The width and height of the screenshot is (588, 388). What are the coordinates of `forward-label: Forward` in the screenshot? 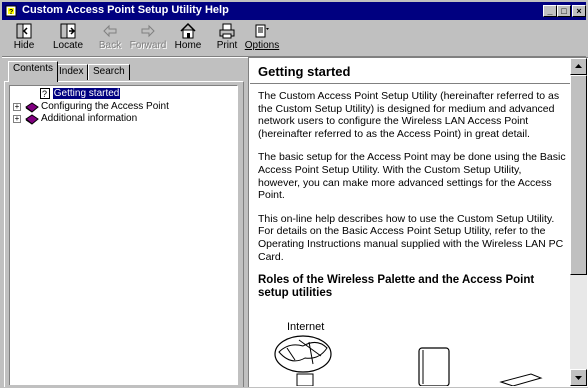 It's located at (148, 45).